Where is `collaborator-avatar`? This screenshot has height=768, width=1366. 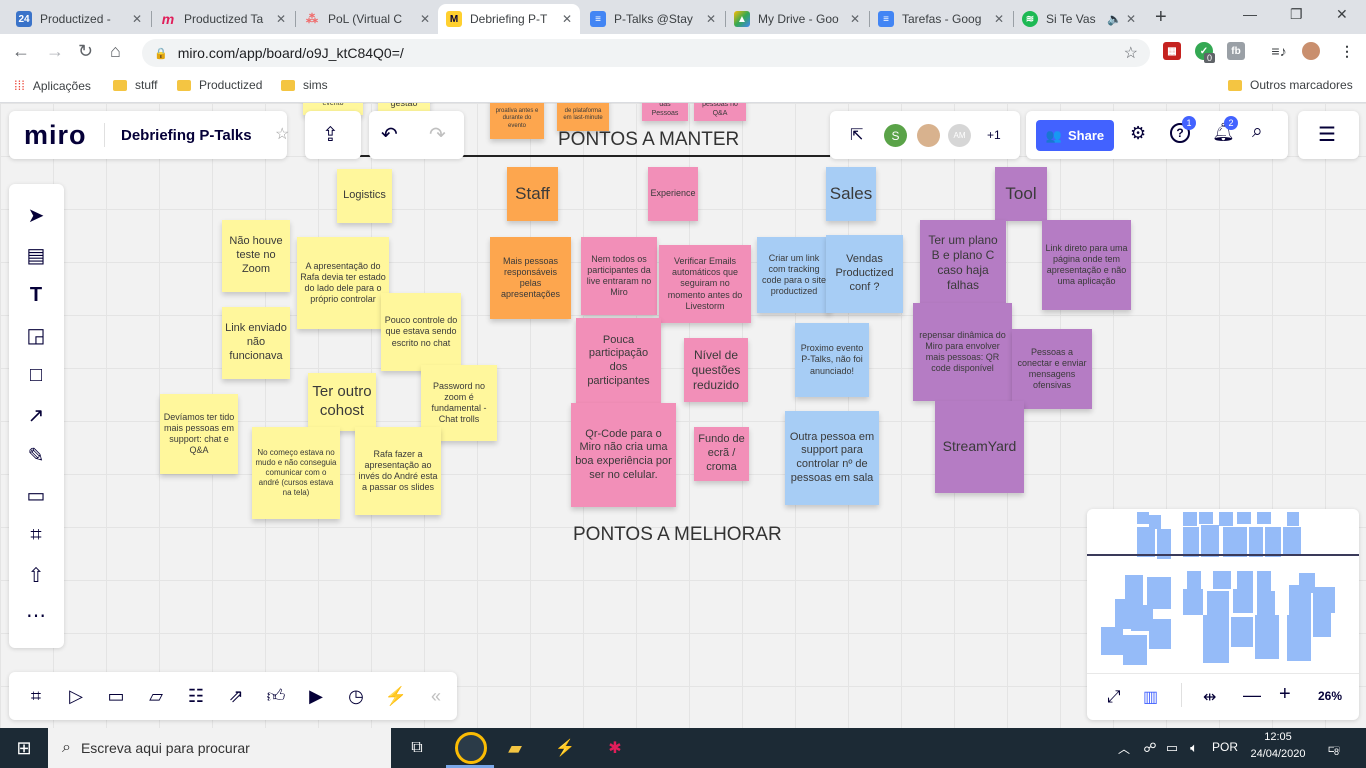
collaborator-avatar is located at coordinates (928, 135).